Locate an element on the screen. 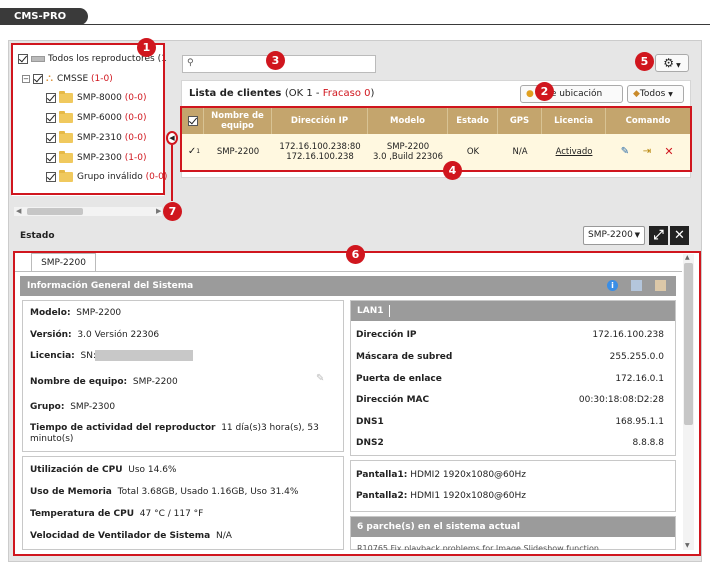 The width and height of the screenshot is (710, 573). panel-collapse-icon: ◀ is located at coordinates (172, 138).